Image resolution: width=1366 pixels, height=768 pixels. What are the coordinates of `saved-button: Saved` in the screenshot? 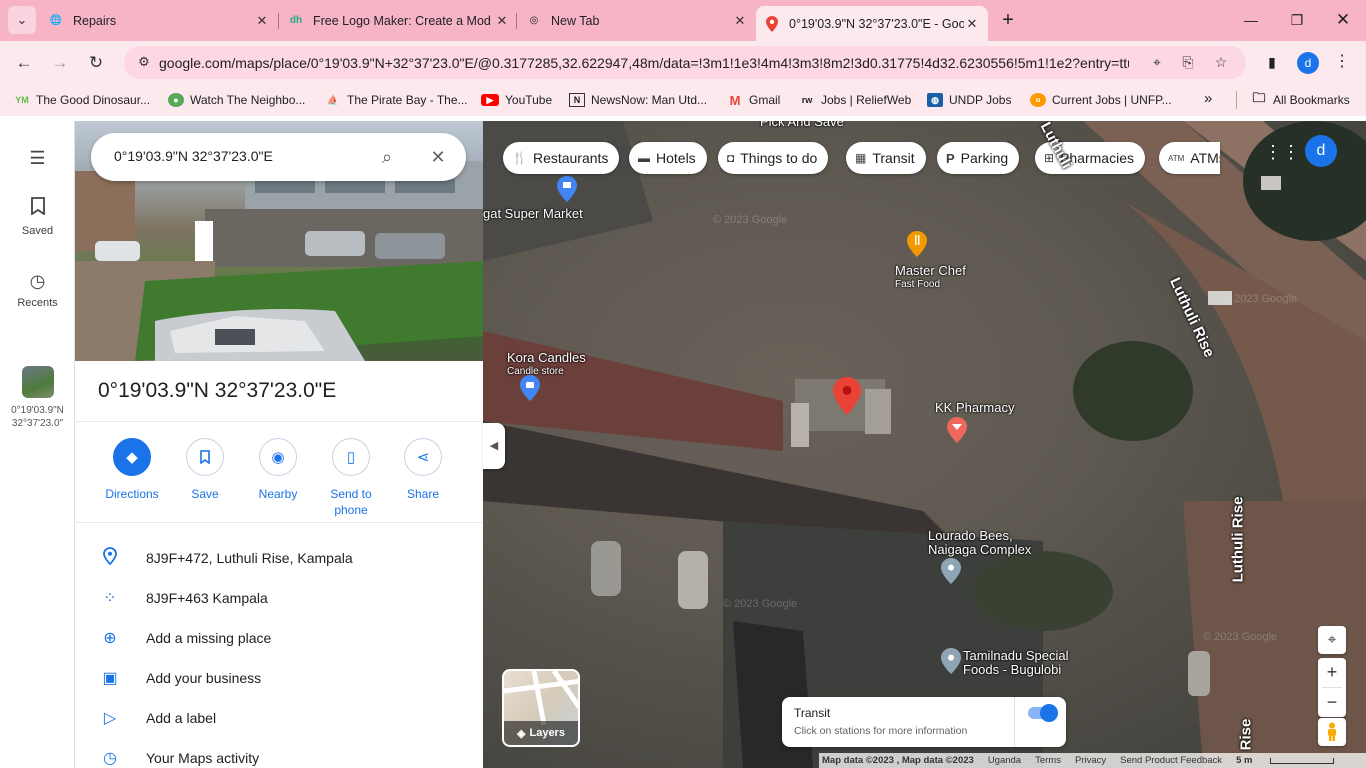 It's located at (37, 217).